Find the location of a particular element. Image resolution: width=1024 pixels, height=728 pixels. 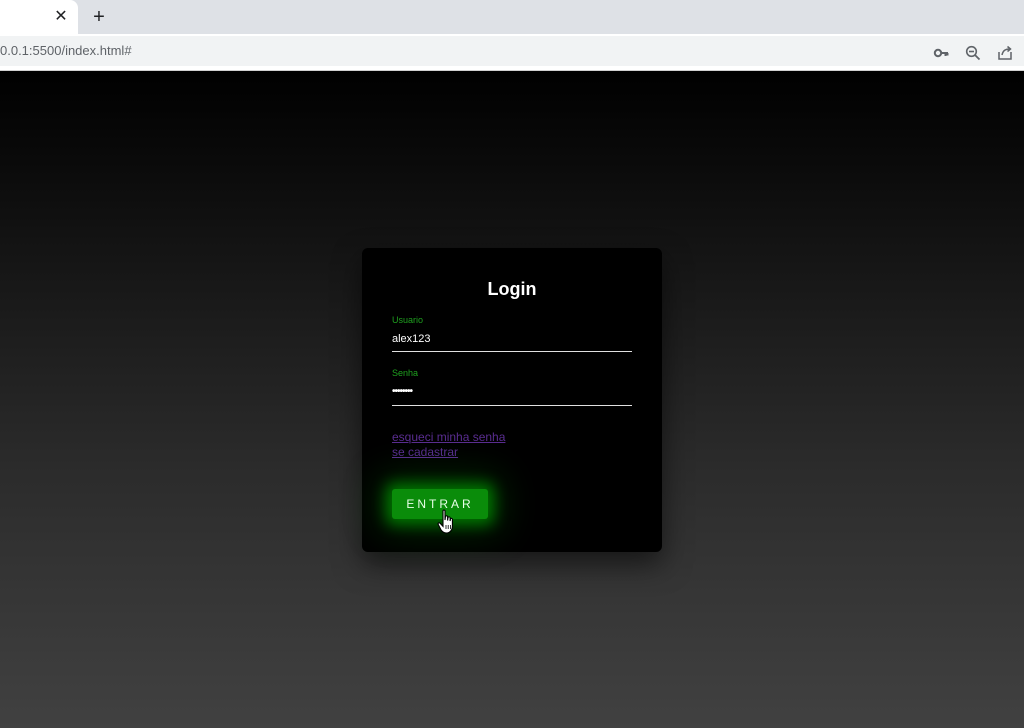

password-label: Senha is located at coordinates (405, 373).